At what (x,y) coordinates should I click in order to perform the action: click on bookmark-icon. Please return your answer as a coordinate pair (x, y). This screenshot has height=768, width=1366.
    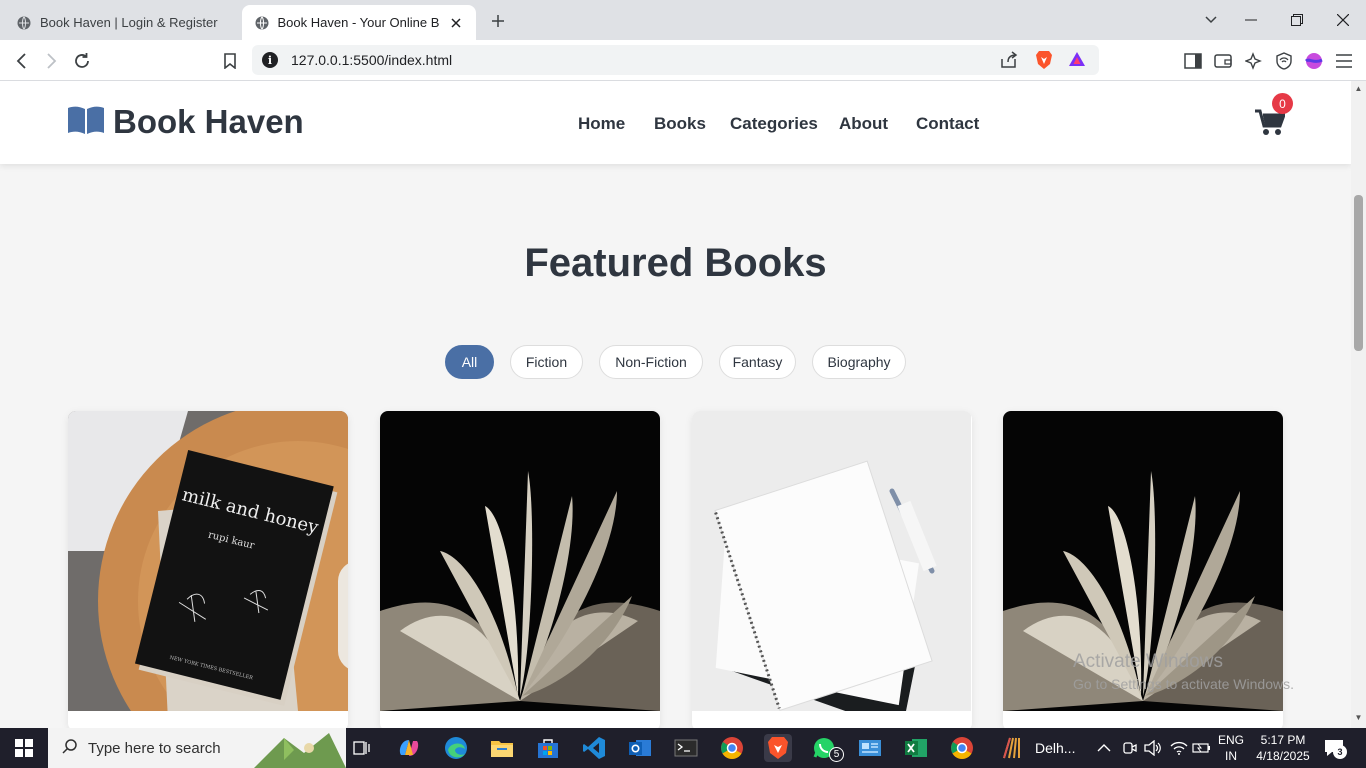
    Looking at the image, I should click on (230, 61).